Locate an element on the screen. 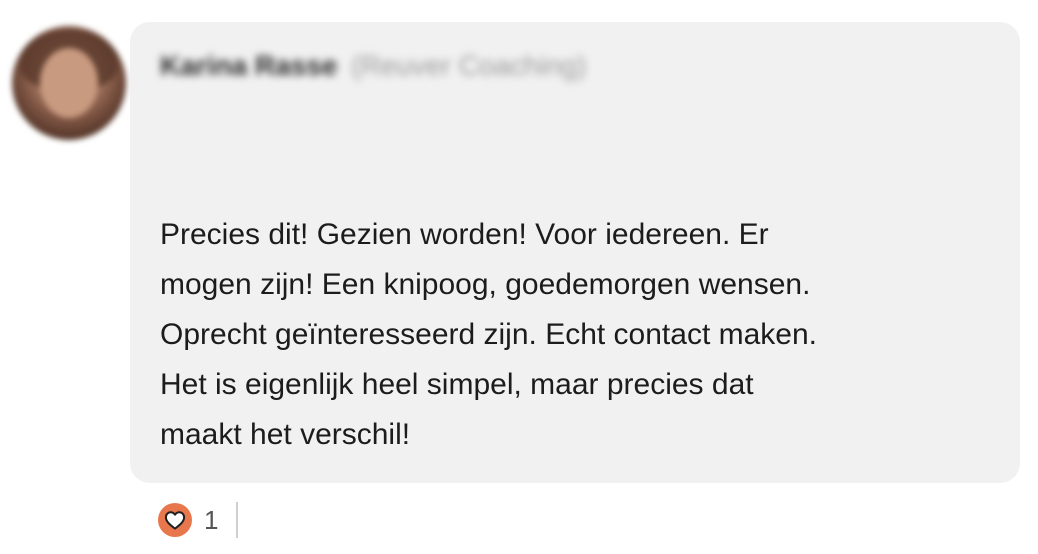  author-name: Karina Rasse is located at coordinates (248, 65).